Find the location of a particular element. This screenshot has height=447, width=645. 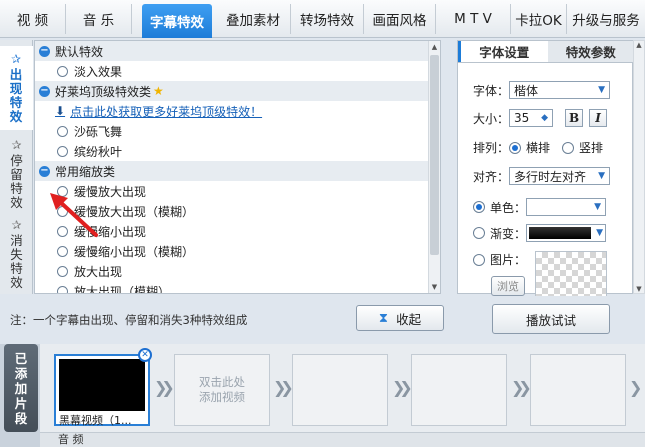

hourglass-icon: ⧗ is located at coordinates (383, 318).